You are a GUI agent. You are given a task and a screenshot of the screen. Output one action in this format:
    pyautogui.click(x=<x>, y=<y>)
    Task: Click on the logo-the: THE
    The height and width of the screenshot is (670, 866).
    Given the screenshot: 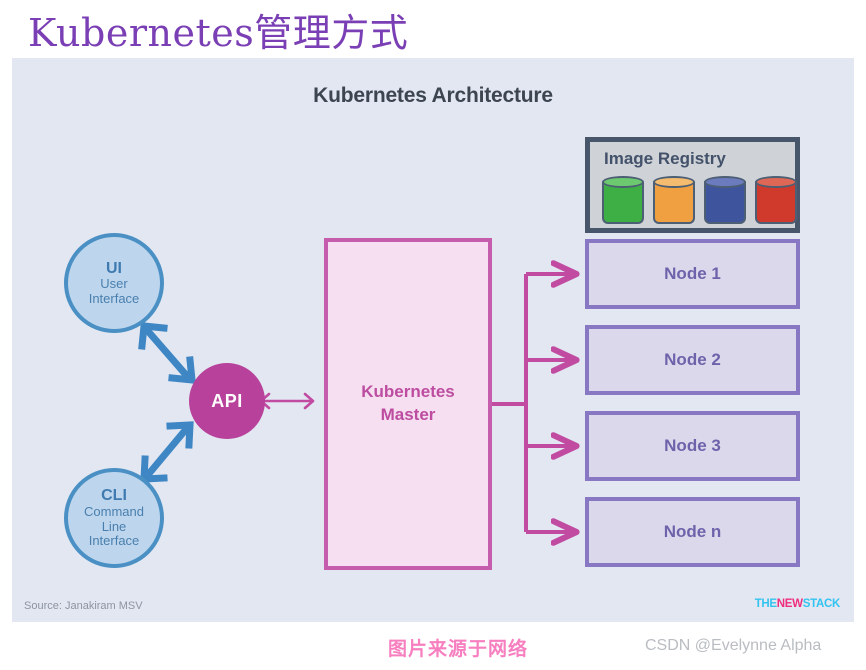 What is the action you would take?
    pyautogui.click(x=765, y=604)
    